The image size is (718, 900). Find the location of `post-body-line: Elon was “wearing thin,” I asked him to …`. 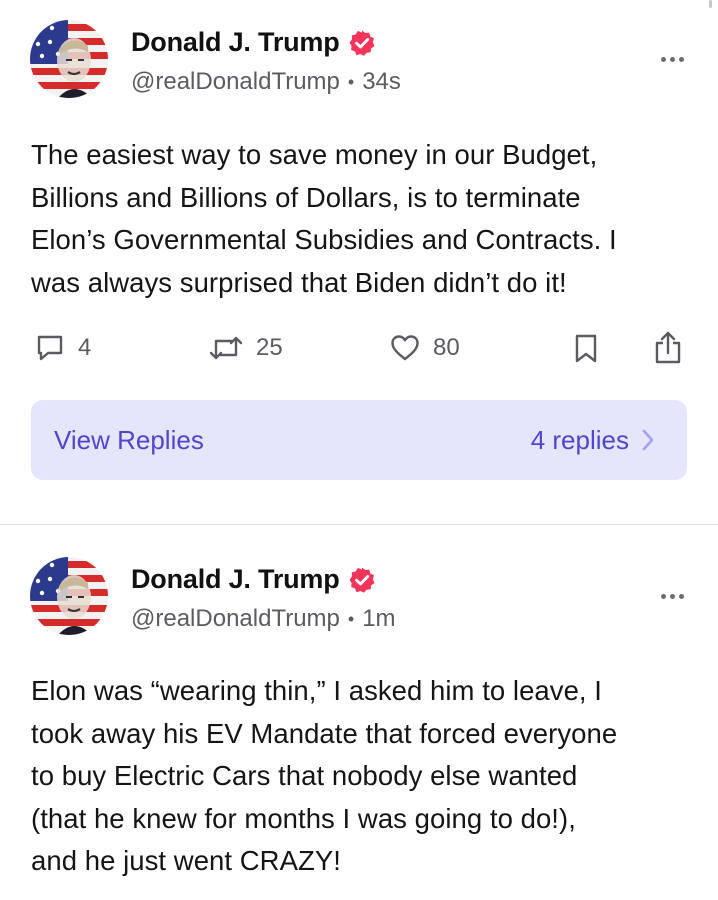

post-body-line: Elon was “wearing thin,” I asked him to … is located at coordinates (316, 690).